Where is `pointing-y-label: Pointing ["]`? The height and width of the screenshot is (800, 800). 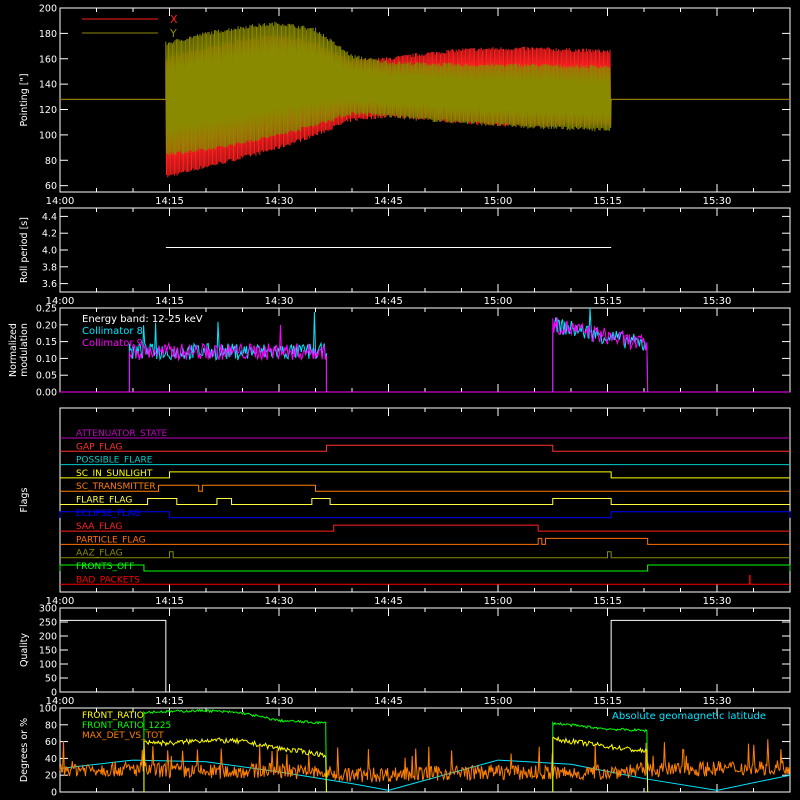 pointing-y-label: Pointing ["] is located at coordinates (24, 99).